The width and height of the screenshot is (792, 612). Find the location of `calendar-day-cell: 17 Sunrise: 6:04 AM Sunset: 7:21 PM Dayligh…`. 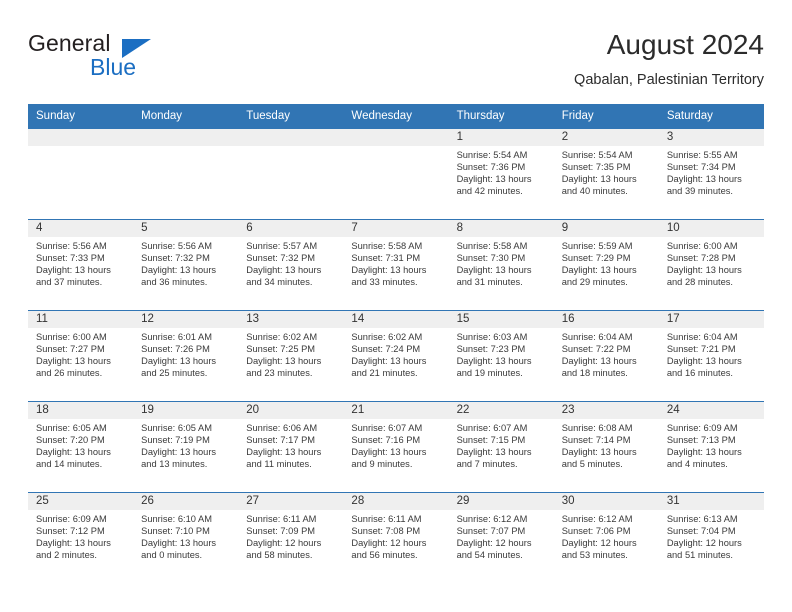

calendar-day-cell: 17 Sunrise: 6:04 AM Sunset: 7:21 PM Dayligh… is located at coordinates (711, 356).